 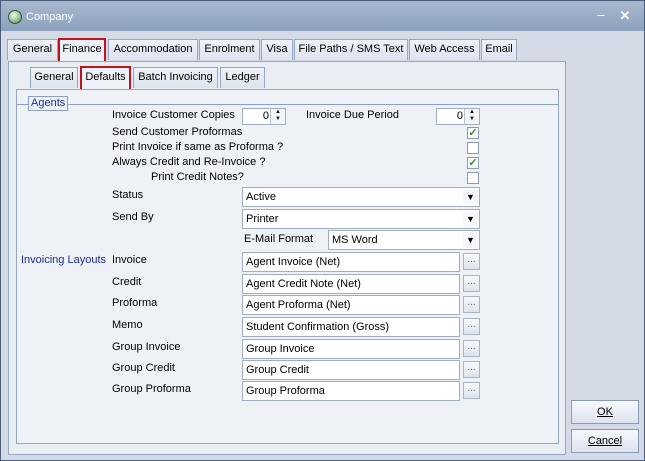 I want to click on print-credit-notes-checkbox, so click(x=473, y=178).